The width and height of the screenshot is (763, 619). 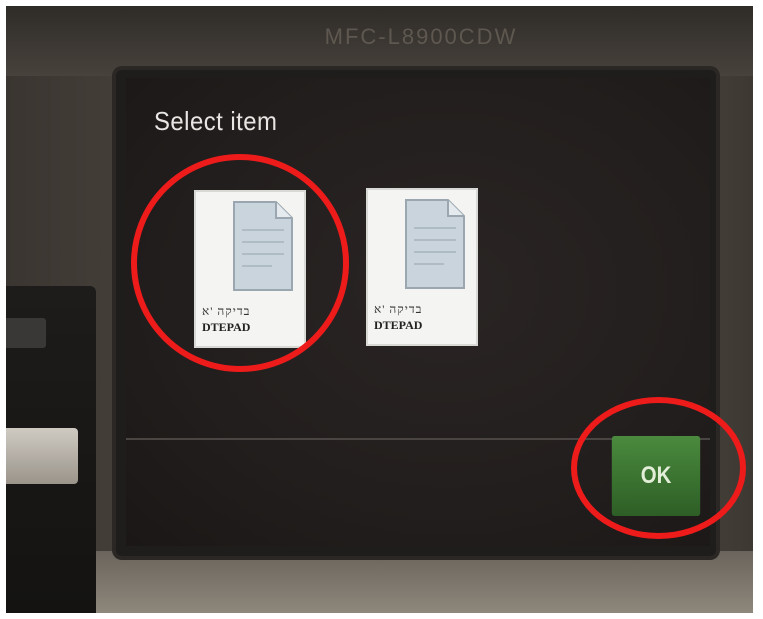 What do you see at coordinates (421, 36) in the screenshot?
I see `printer-model-label: MFC-L8900CDW` at bounding box center [421, 36].